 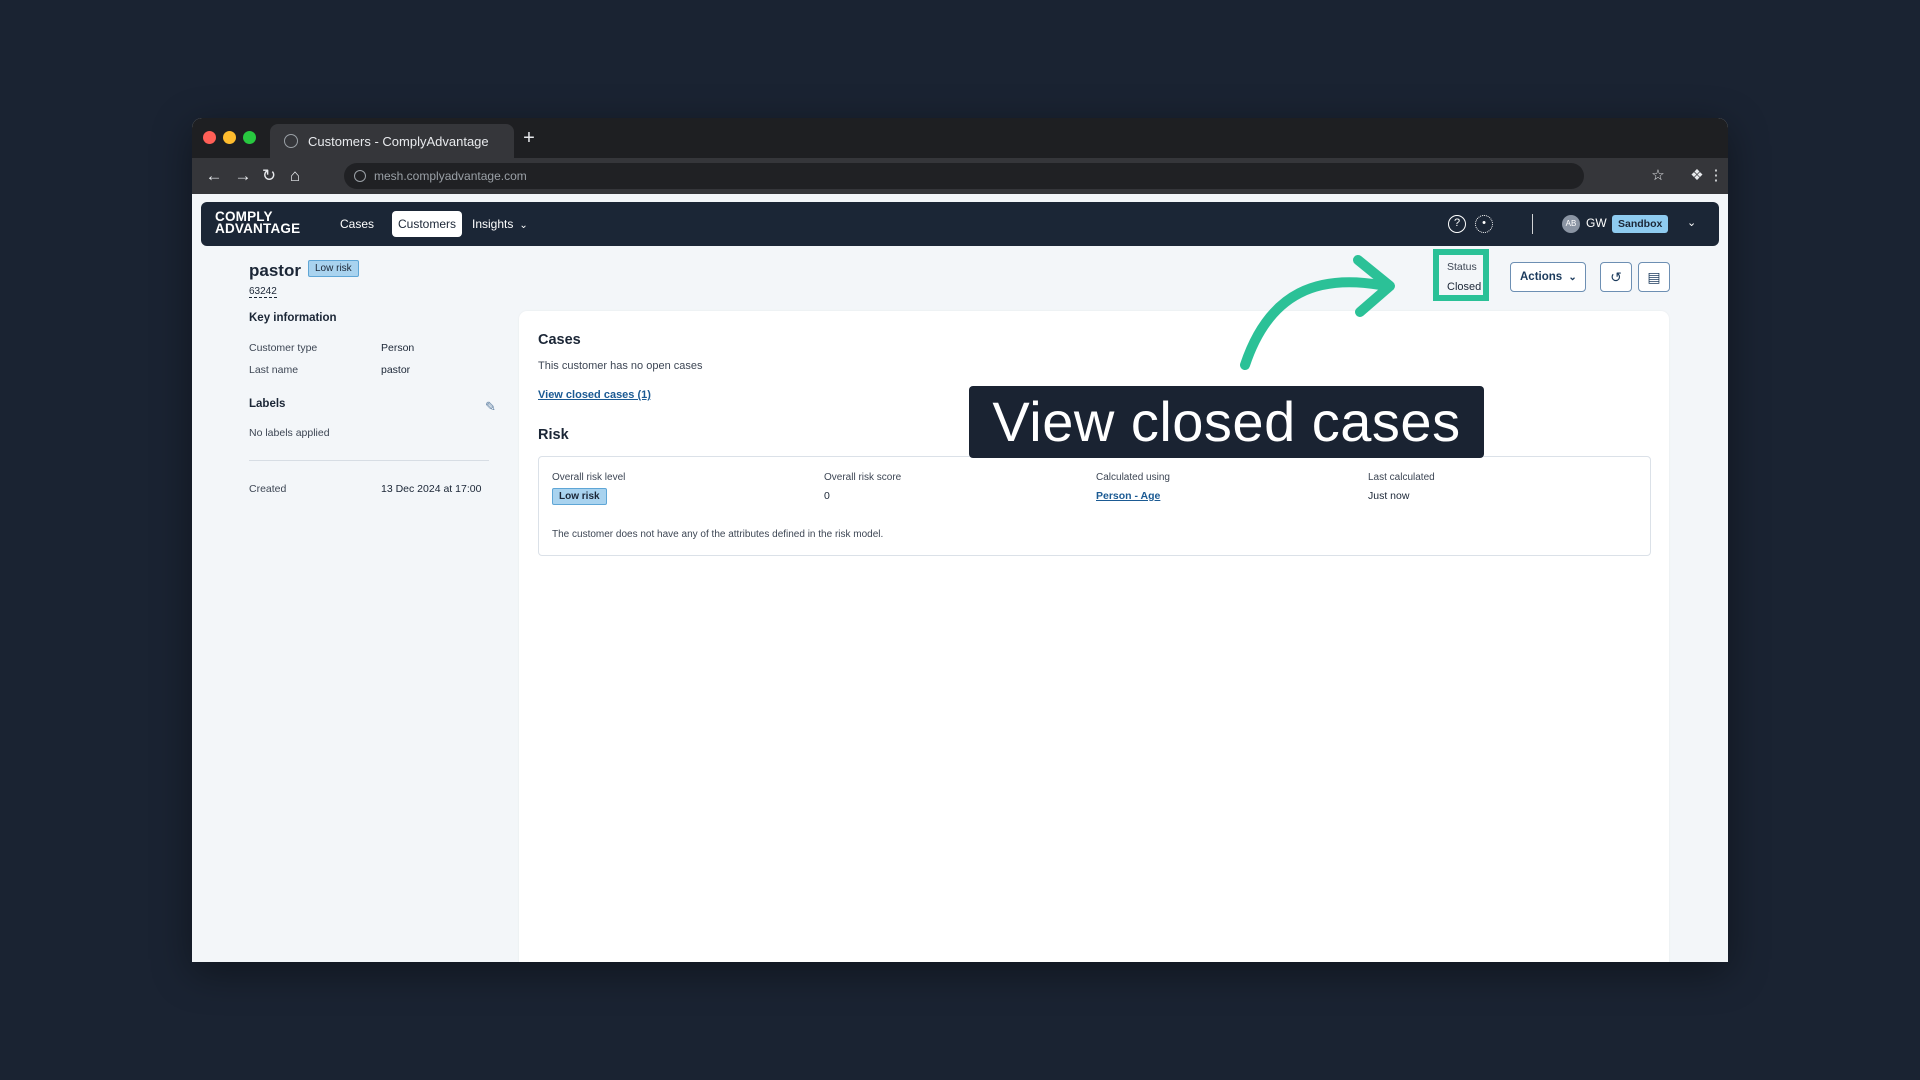 I want to click on calculated-using-label: Calculated using, so click(x=1133, y=477).